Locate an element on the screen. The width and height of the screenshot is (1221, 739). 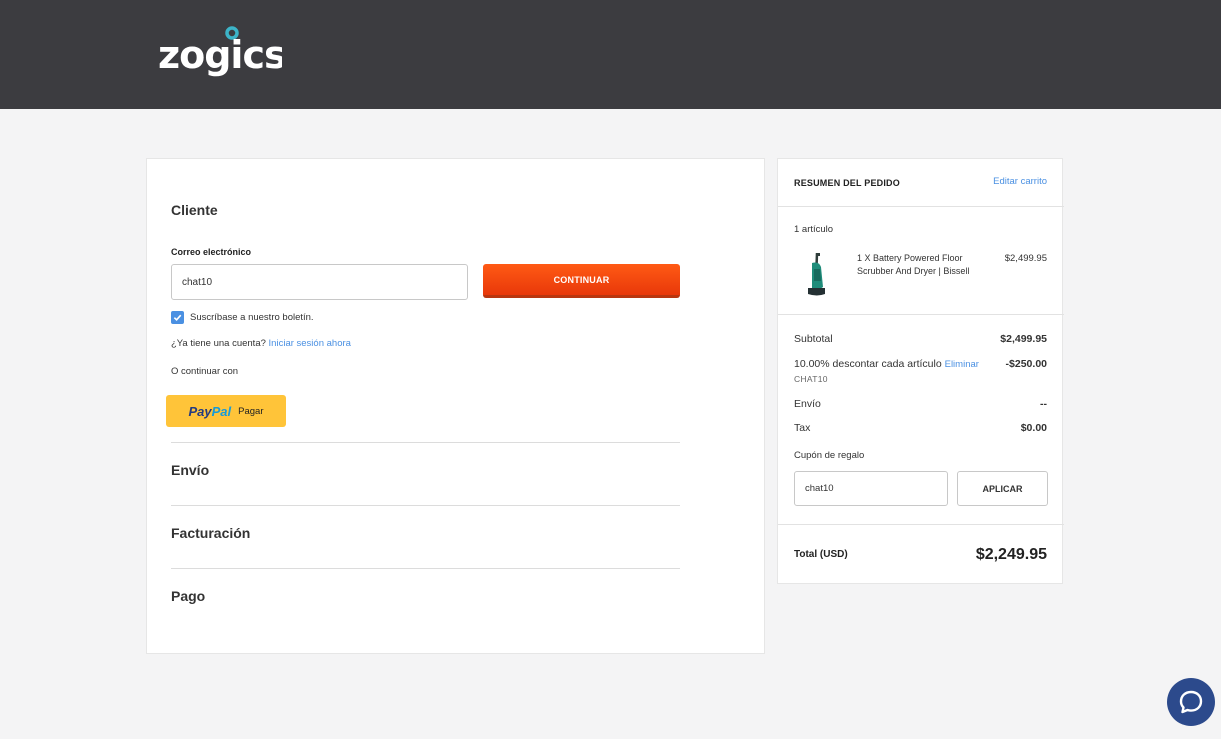
item-count: 1 artículo is located at coordinates (814, 229).